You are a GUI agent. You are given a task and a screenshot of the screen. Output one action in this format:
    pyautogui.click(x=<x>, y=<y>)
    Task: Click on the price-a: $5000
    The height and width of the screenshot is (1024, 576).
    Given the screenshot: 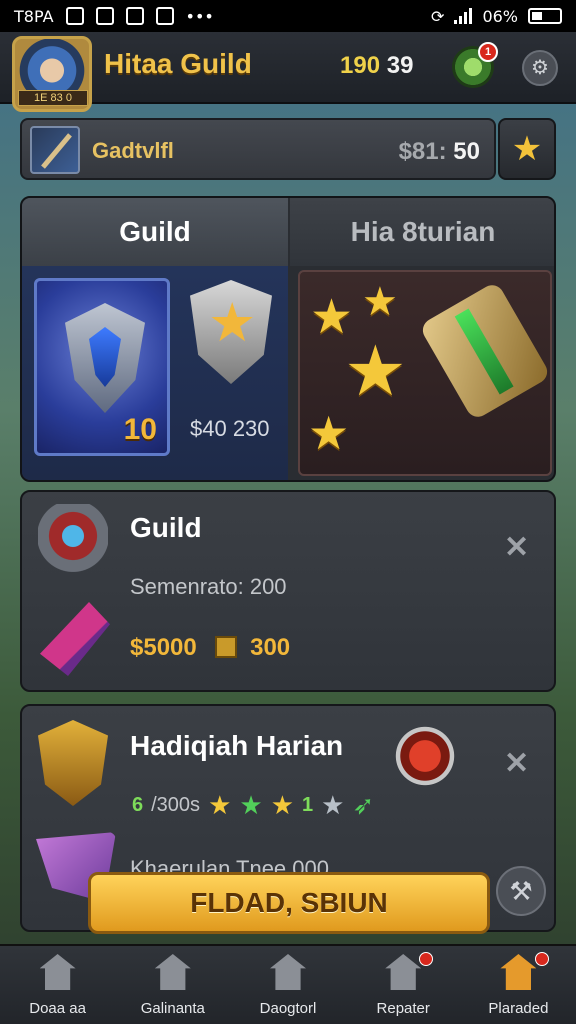 What is the action you would take?
    pyautogui.click(x=163, y=647)
    